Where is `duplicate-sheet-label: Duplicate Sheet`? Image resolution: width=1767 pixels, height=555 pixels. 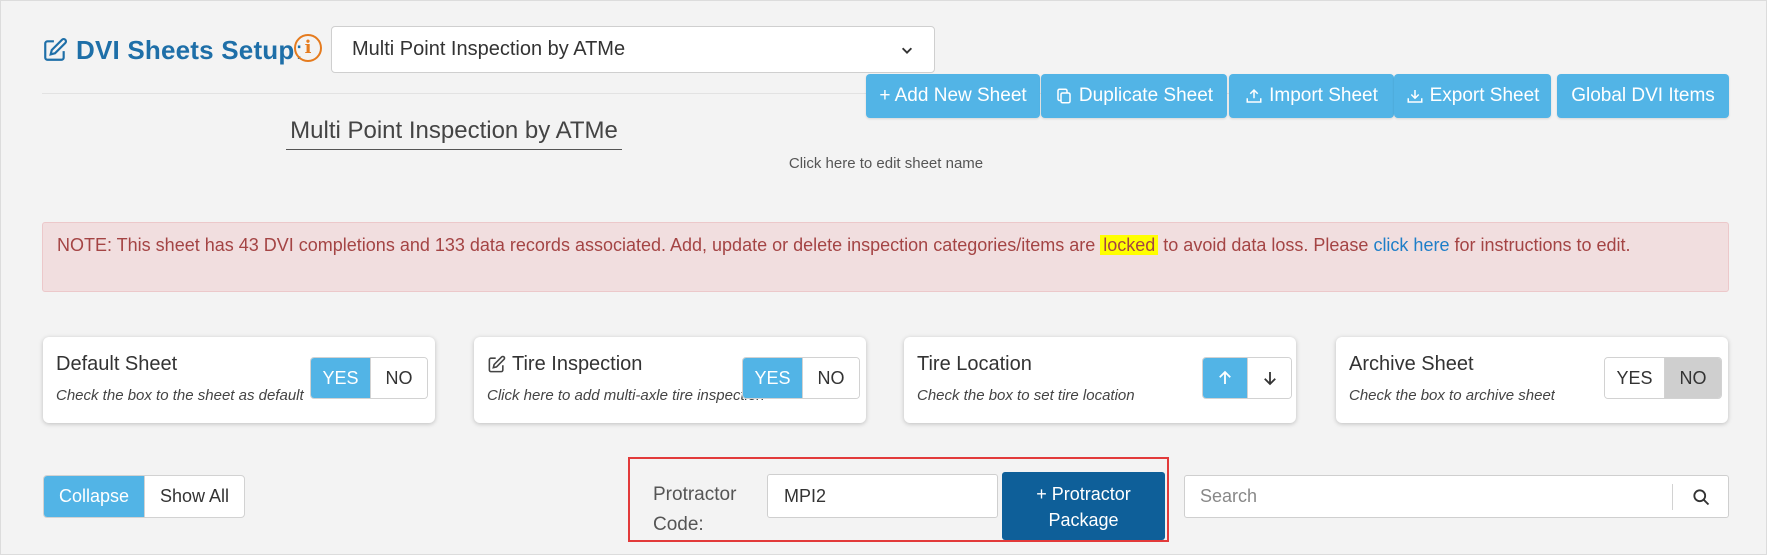
duplicate-sheet-label: Duplicate Sheet is located at coordinates (1146, 95).